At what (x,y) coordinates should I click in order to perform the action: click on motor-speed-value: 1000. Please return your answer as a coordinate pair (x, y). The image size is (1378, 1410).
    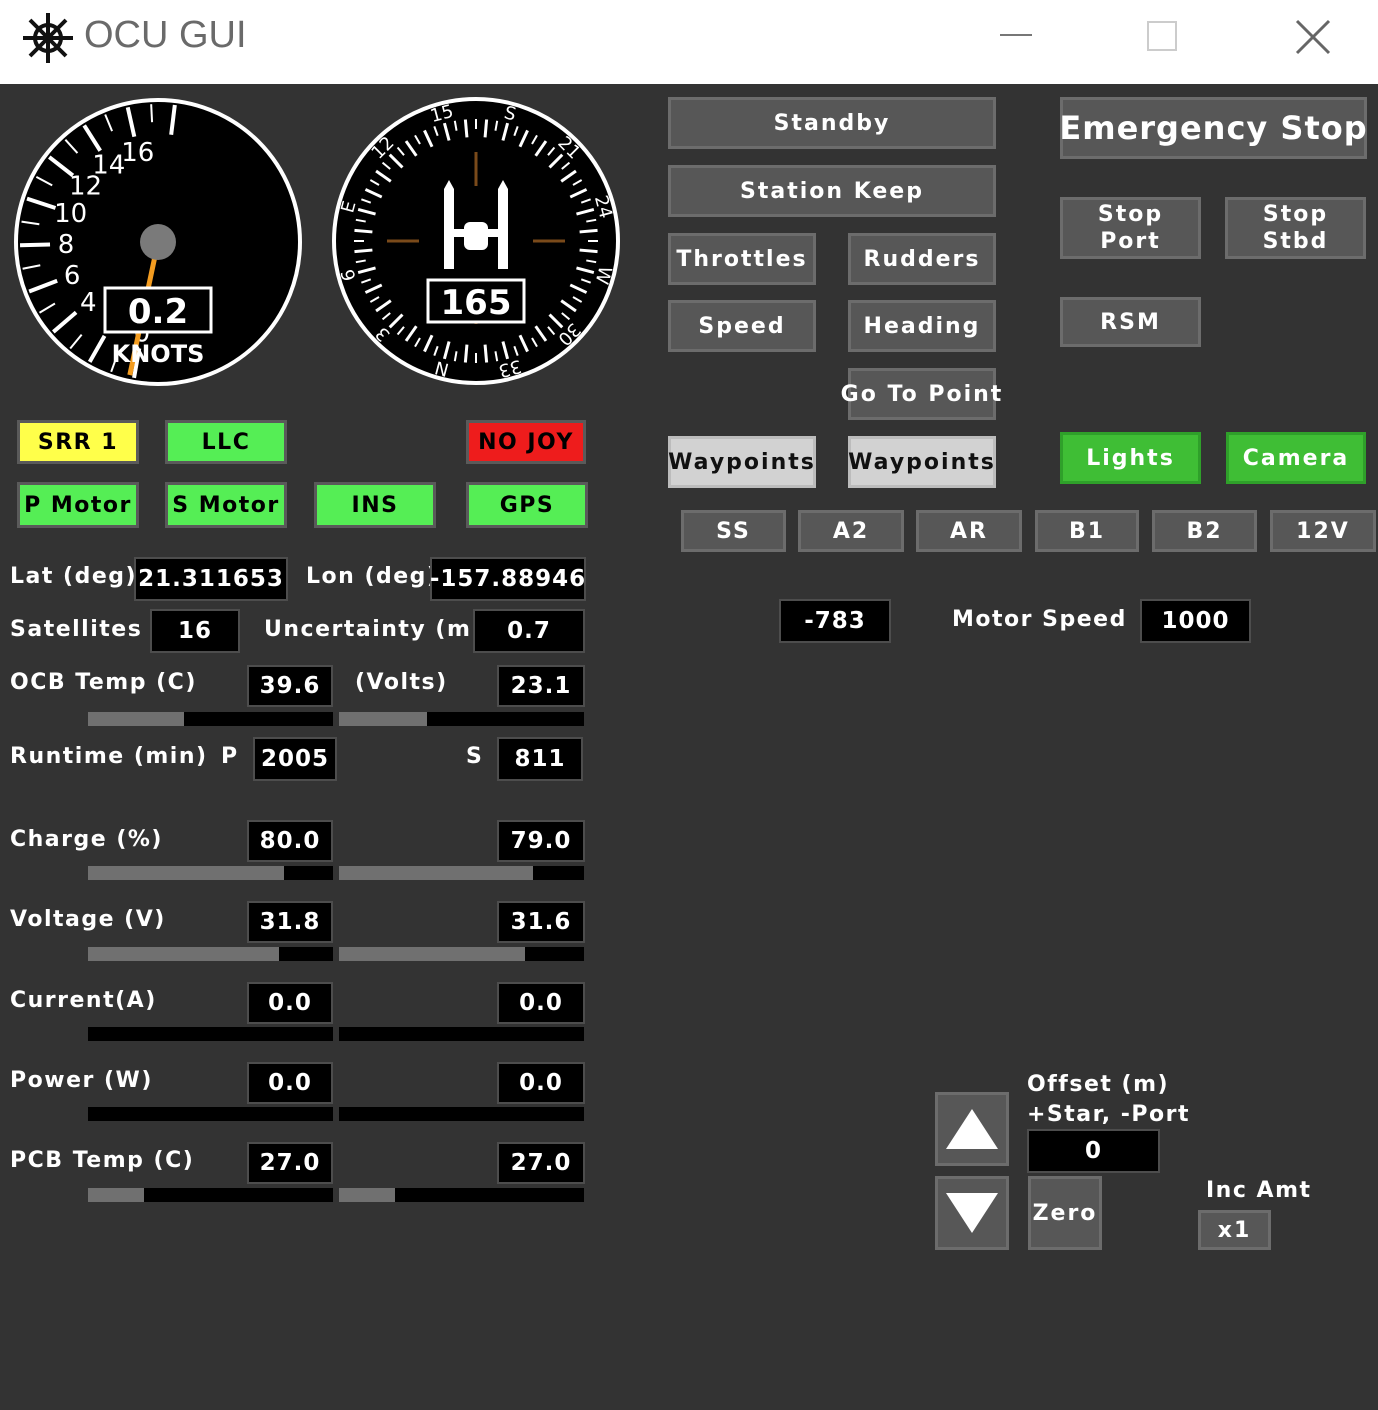
    Looking at the image, I should click on (1195, 621).